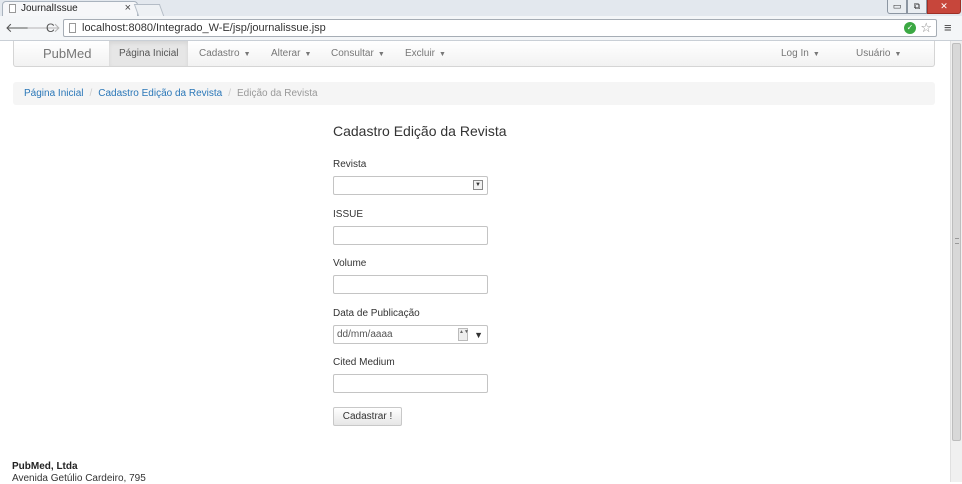  What do you see at coordinates (367, 416) in the screenshot?
I see `cadastrar-button: Cadastrar !` at bounding box center [367, 416].